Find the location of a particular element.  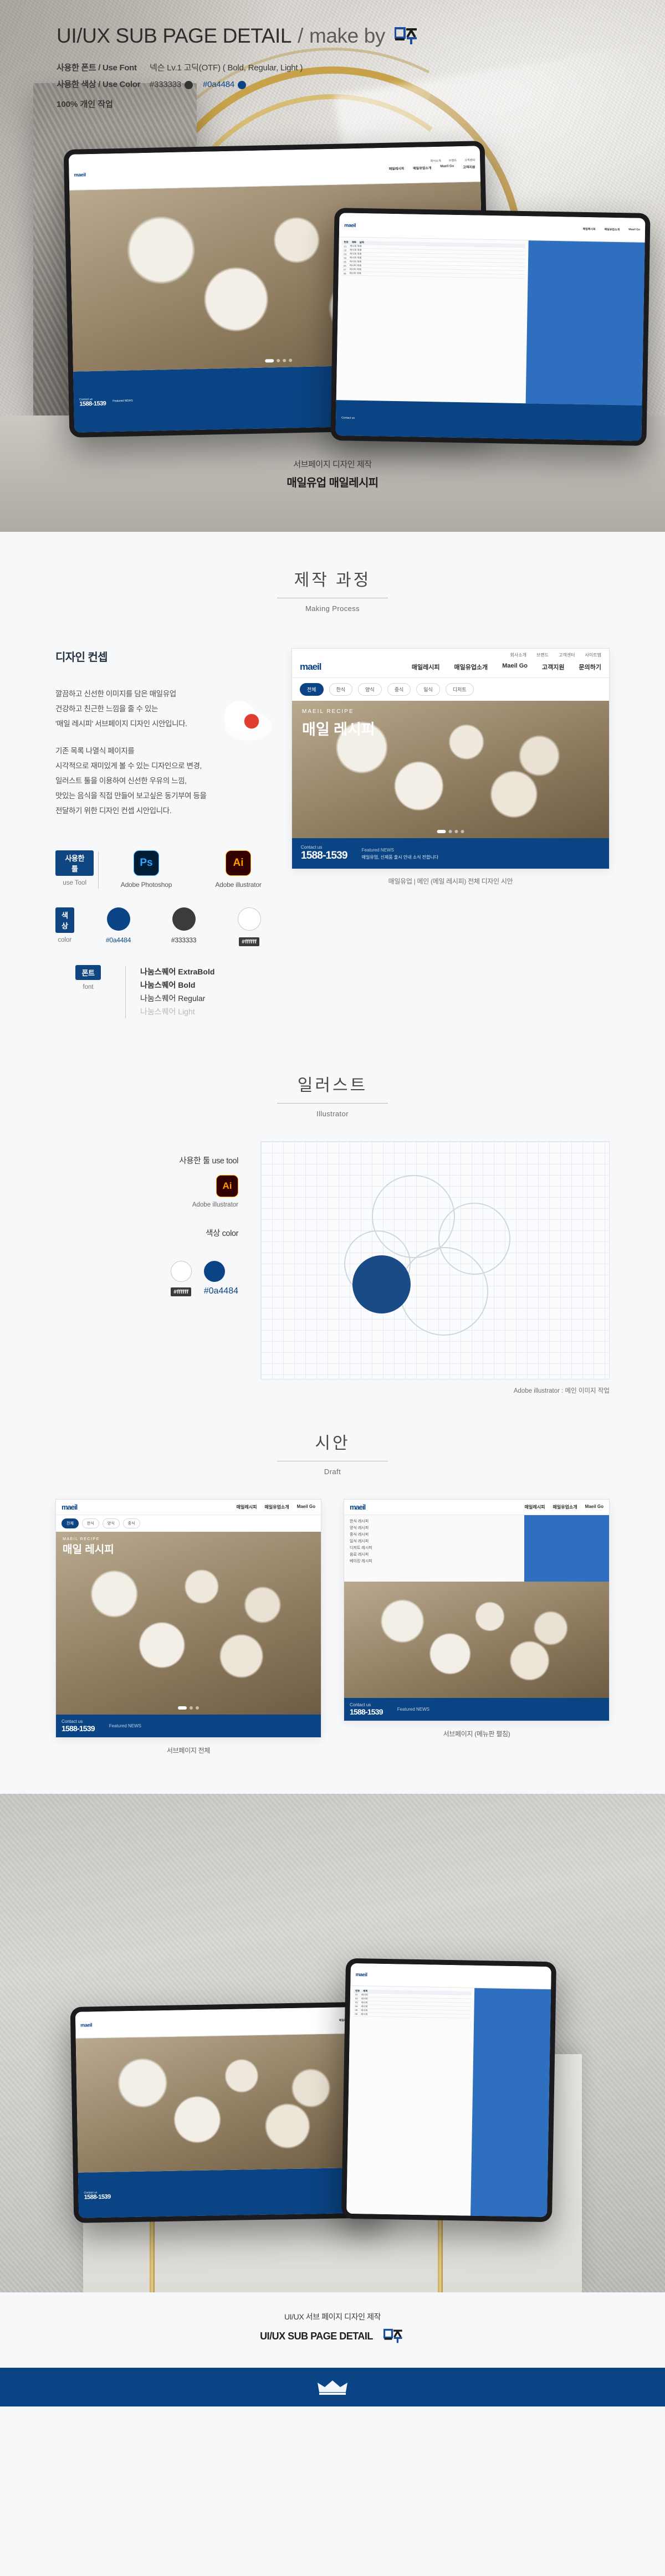

tab: 한식 is located at coordinates (90, 1523).